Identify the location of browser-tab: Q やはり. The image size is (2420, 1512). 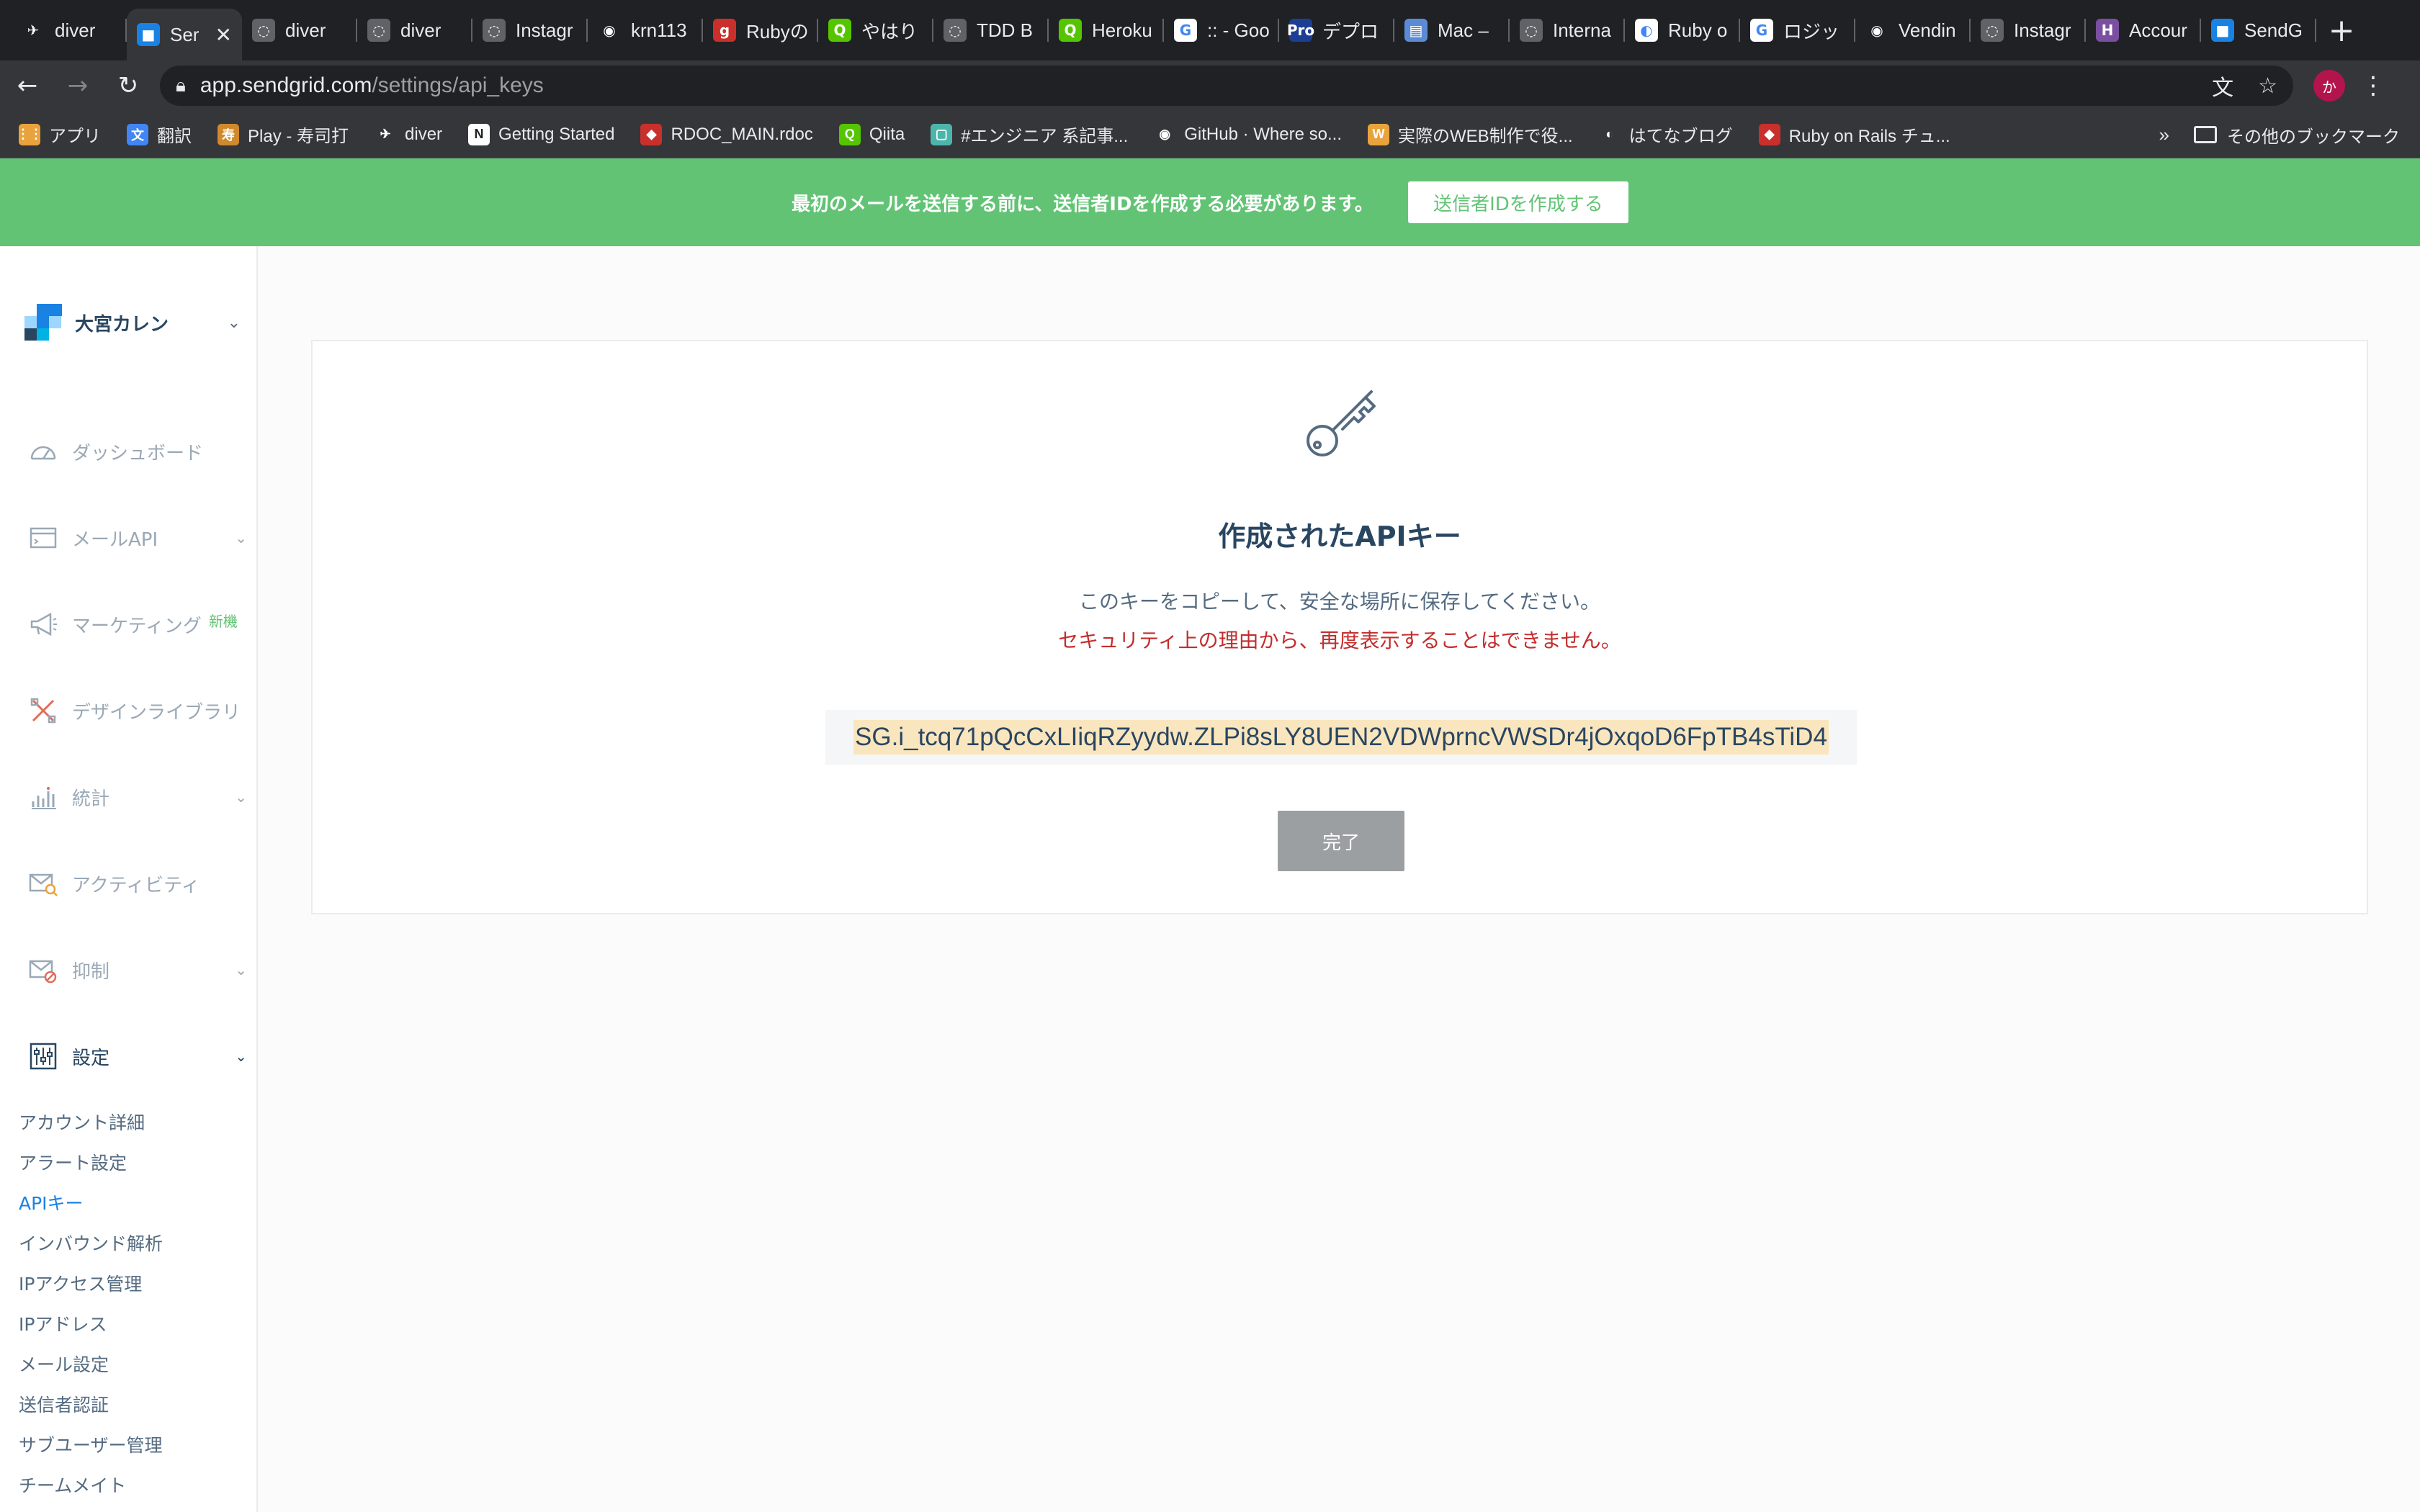
(875, 30).